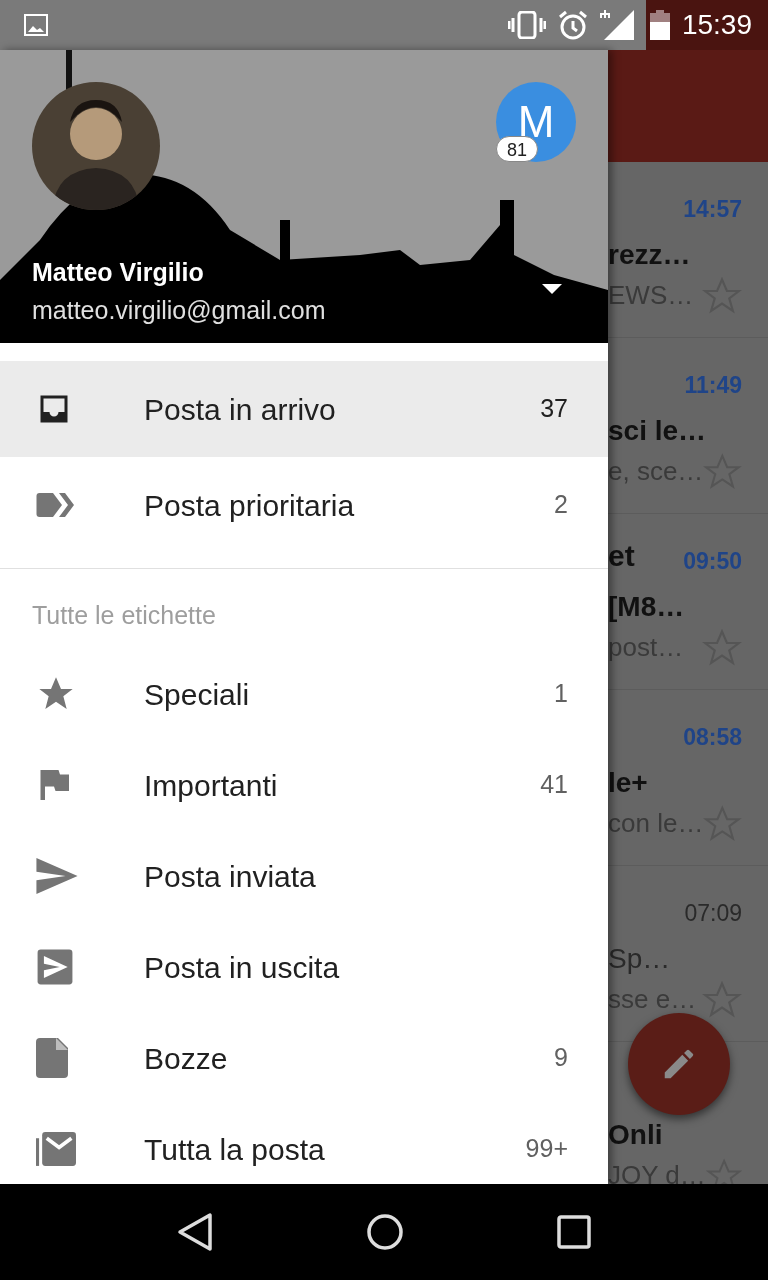  What do you see at coordinates (235, 1149) in the screenshot?
I see `item-label: Tutta la posta` at bounding box center [235, 1149].